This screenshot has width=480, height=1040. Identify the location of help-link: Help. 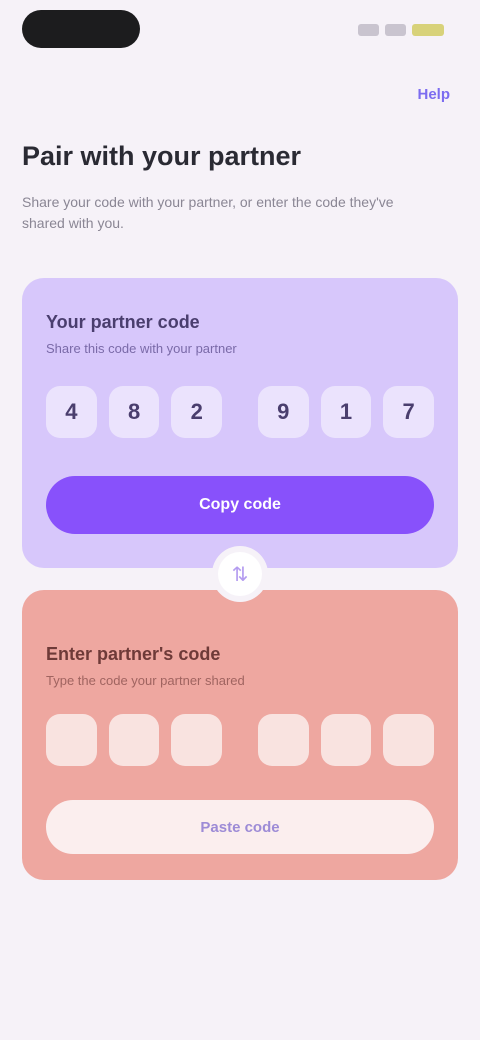
(433, 94).